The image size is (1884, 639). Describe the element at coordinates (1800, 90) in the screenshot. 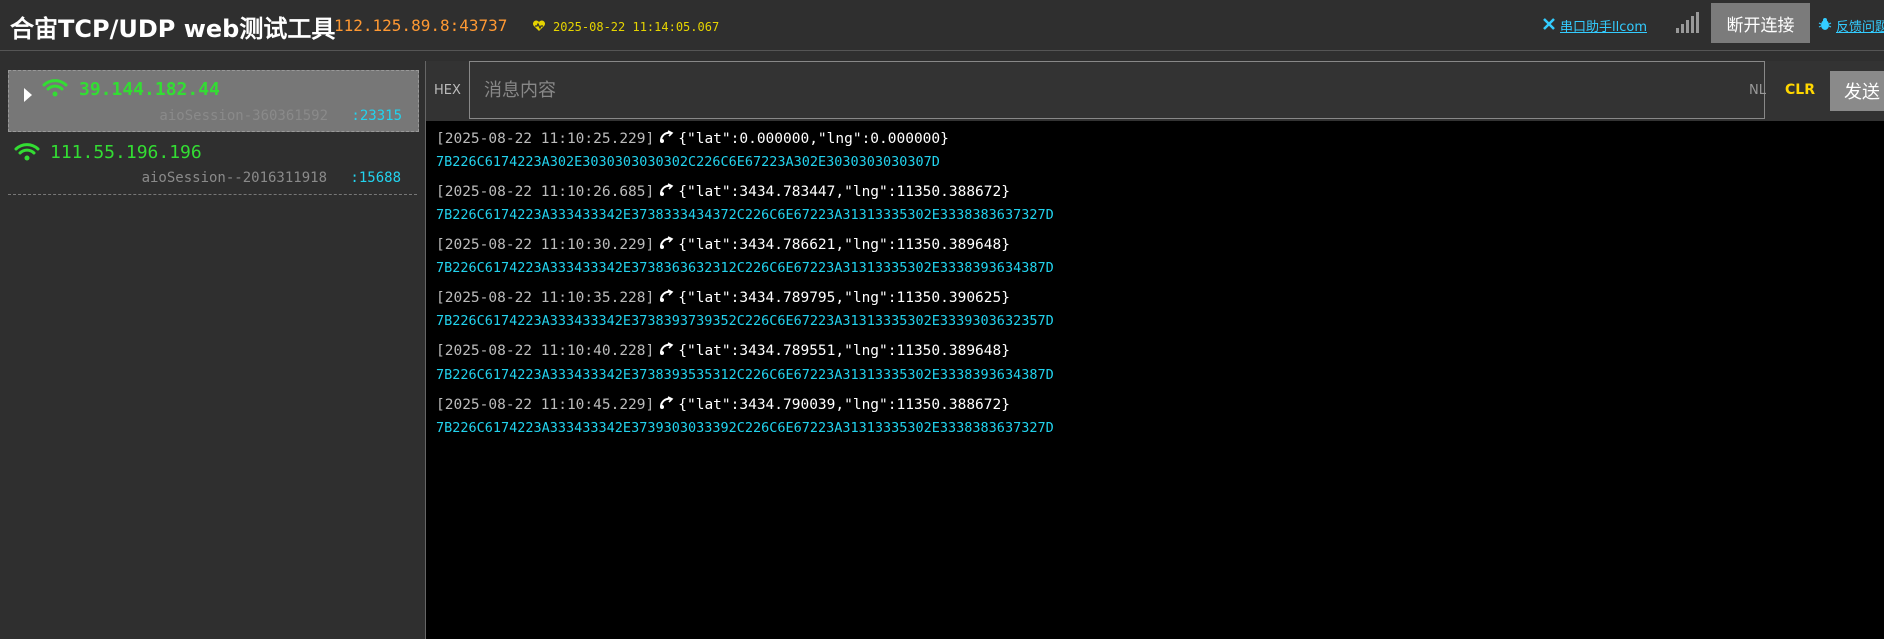

I see `clear-button: CLR` at that location.